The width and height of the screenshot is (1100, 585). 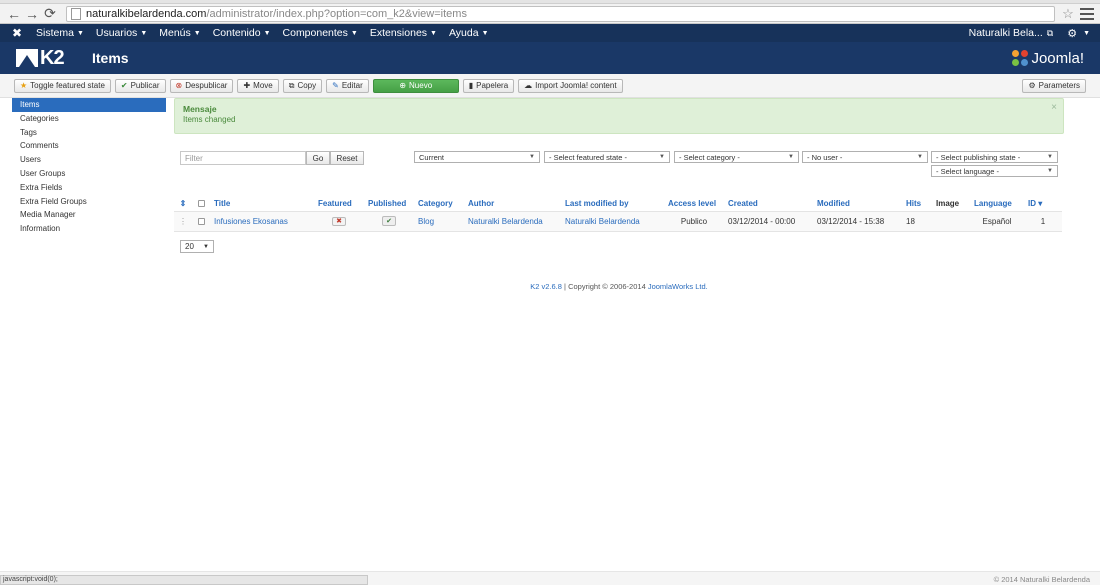 I want to click on menu-contenido: Contenido ▼, so click(x=242, y=33).